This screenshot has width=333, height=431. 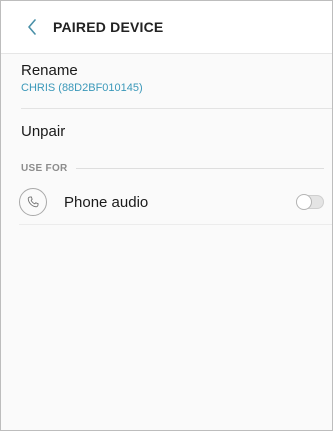 What do you see at coordinates (166, 131) in the screenshot?
I see `unpair-item: Unpair` at bounding box center [166, 131].